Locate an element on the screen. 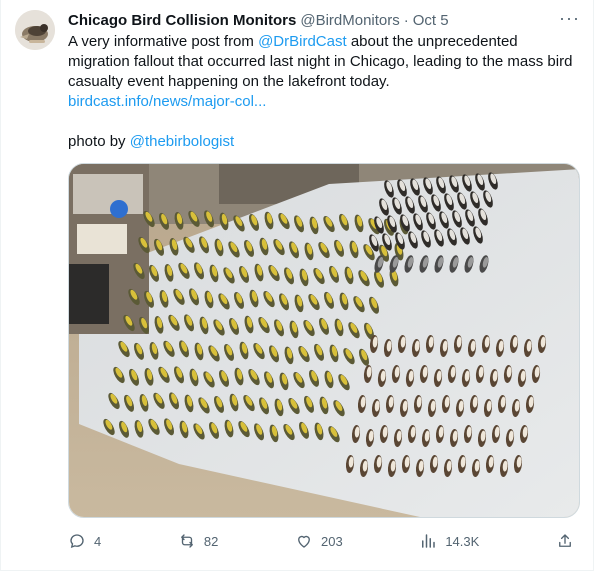 This screenshot has width=596, height=573. tweet-date: Oct 5 is located at coordinates (431, 20).